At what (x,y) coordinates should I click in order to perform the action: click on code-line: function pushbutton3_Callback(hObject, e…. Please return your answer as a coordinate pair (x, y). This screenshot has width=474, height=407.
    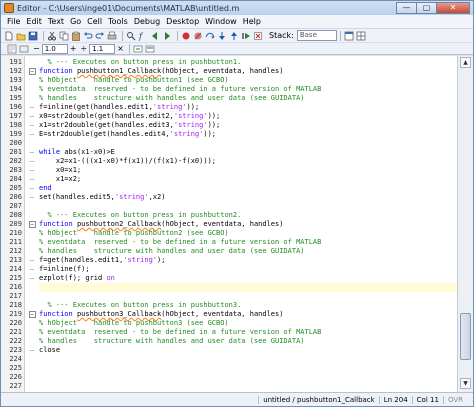
    Looking at the image, I should click on (161, 314).